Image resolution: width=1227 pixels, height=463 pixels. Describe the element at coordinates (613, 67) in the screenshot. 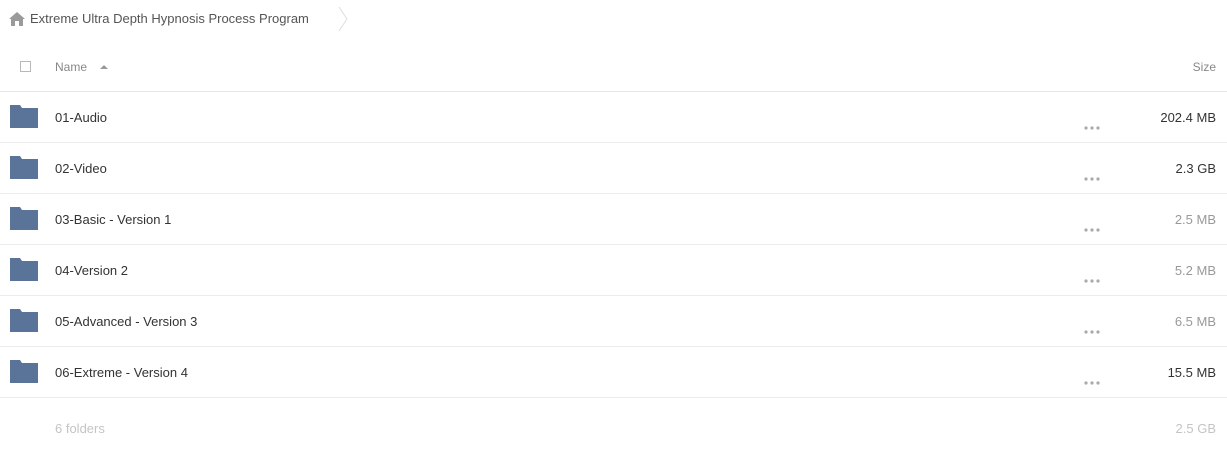

I see `list-header: Name Size` at that location.